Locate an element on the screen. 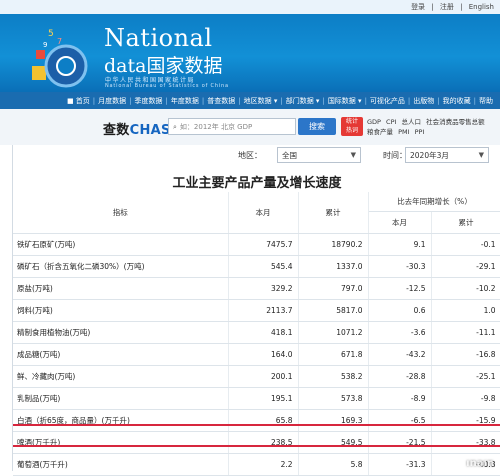 This screenshot has width=500, height=476. nav-monthly: 月度数据 is located at coordinates (112, 101).